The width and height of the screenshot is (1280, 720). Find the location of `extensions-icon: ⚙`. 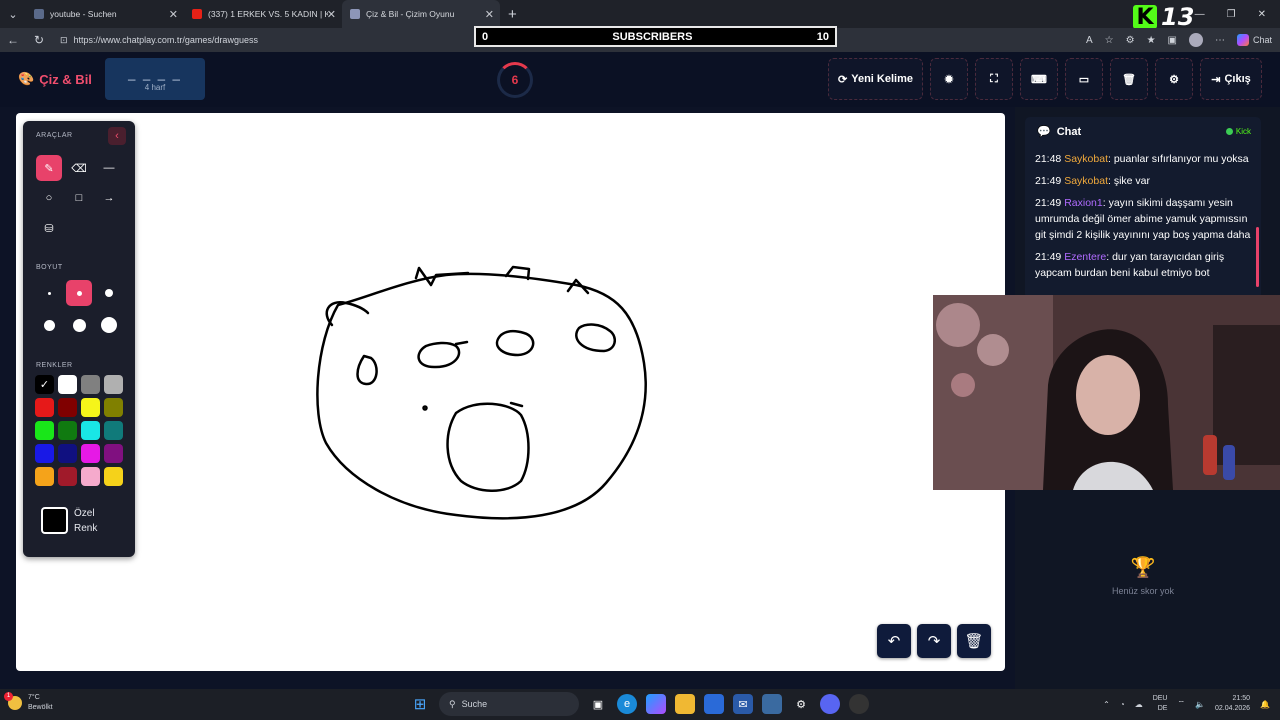

extensions-icon: ⚙ is located at coordinates (1130, 40).